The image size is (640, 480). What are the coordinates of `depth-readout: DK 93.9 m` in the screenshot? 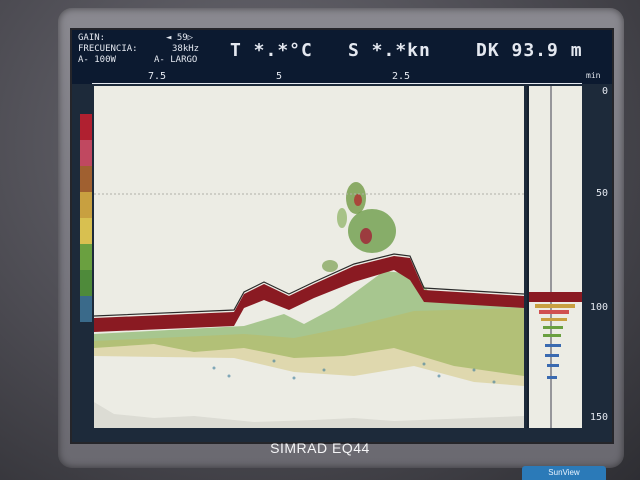 It's located at (529, 50).